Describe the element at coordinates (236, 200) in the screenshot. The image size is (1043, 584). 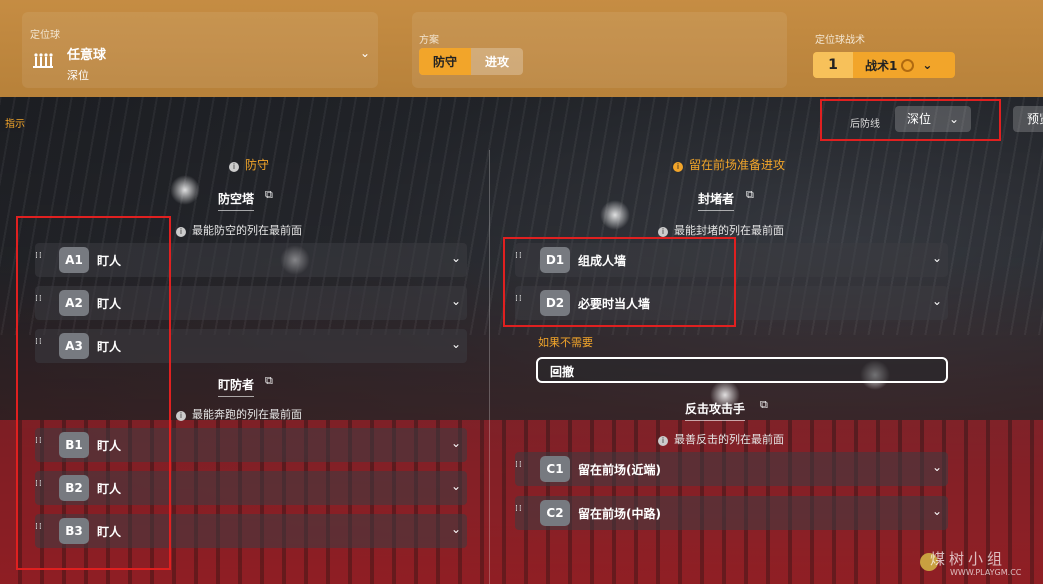
I see `aerial-role-heading: 防空塔` at that location.